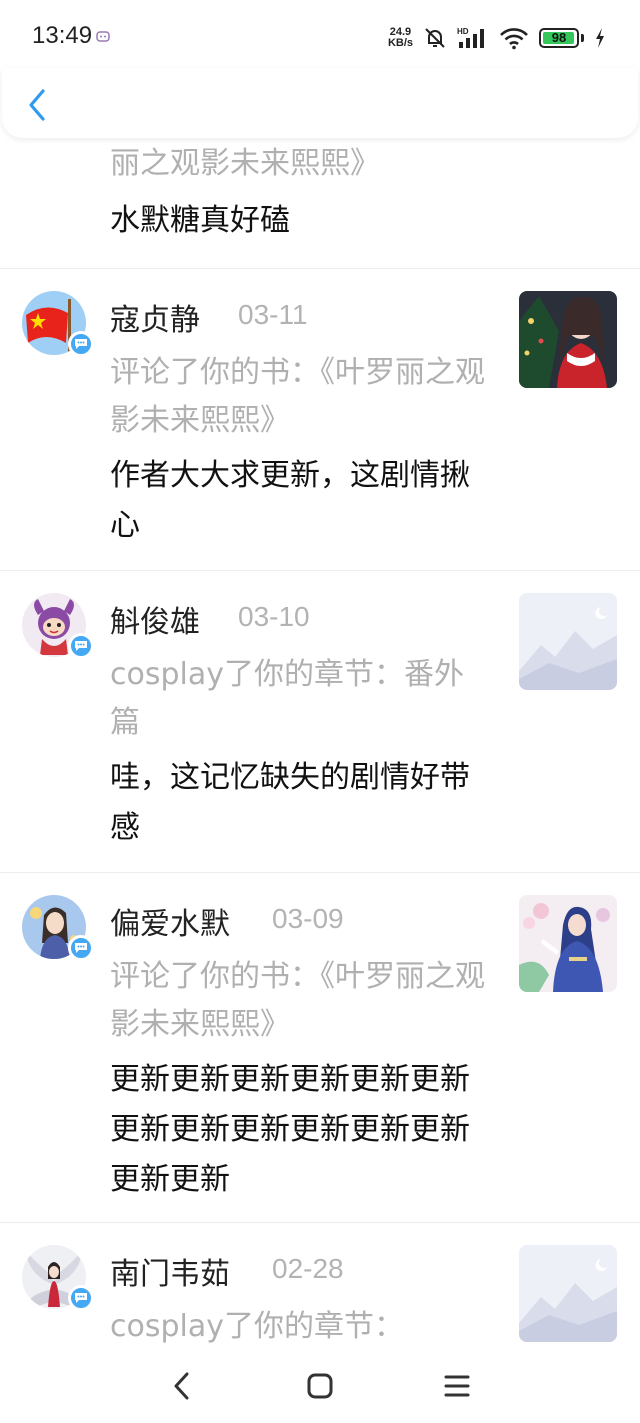 This screenshot has height=1423, width=640. Describe the element at coordinates (290, 802) in the screenshot. I see `item-comment-text: 哇，这记忆缺失的剧情好带感` at that location.